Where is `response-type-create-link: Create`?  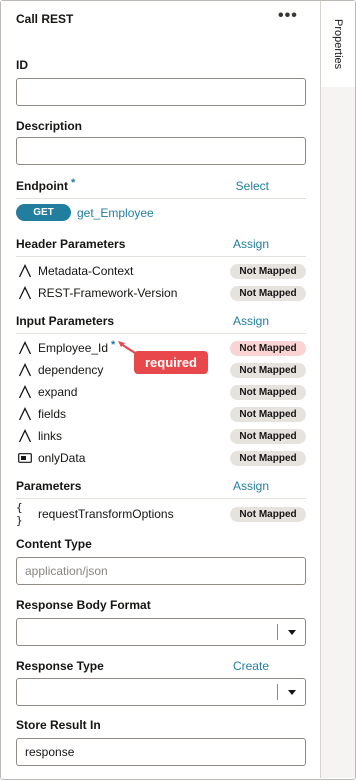
response-type-create-link: Create is located at coordinates (251, 666).